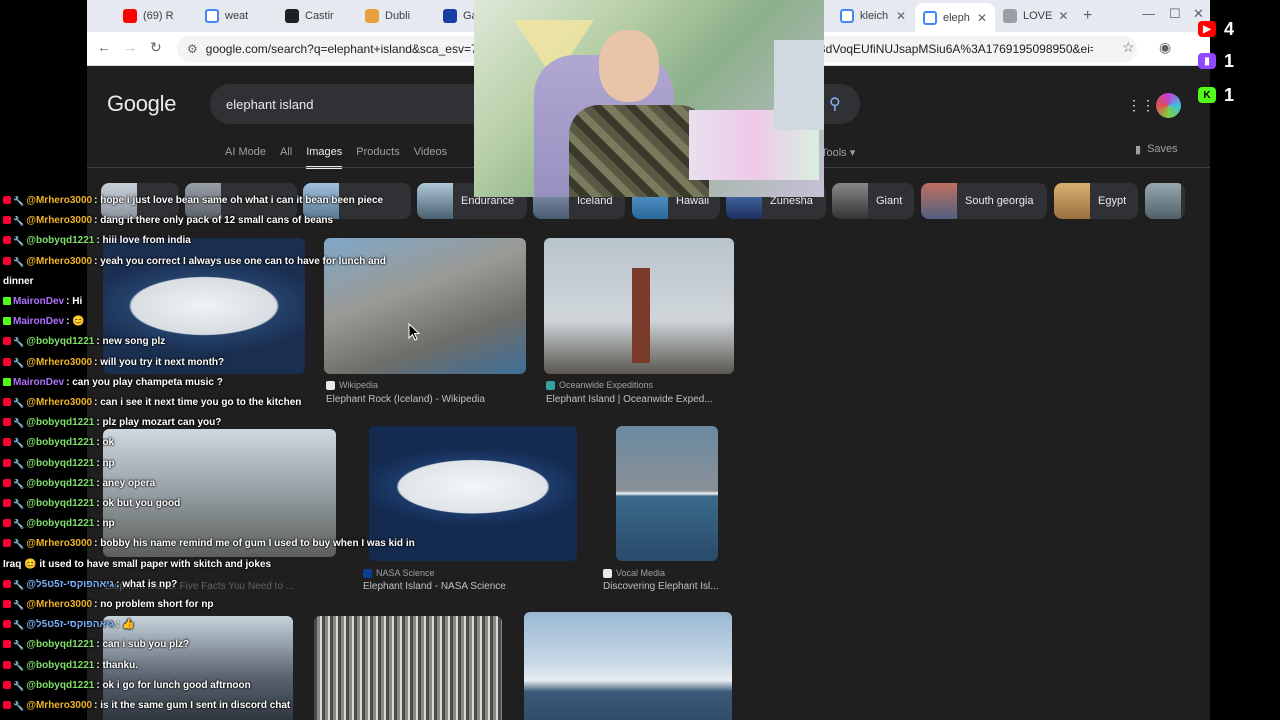 The image size is (1280, 720). I want to click on monitor-shape, so click(799, 85).